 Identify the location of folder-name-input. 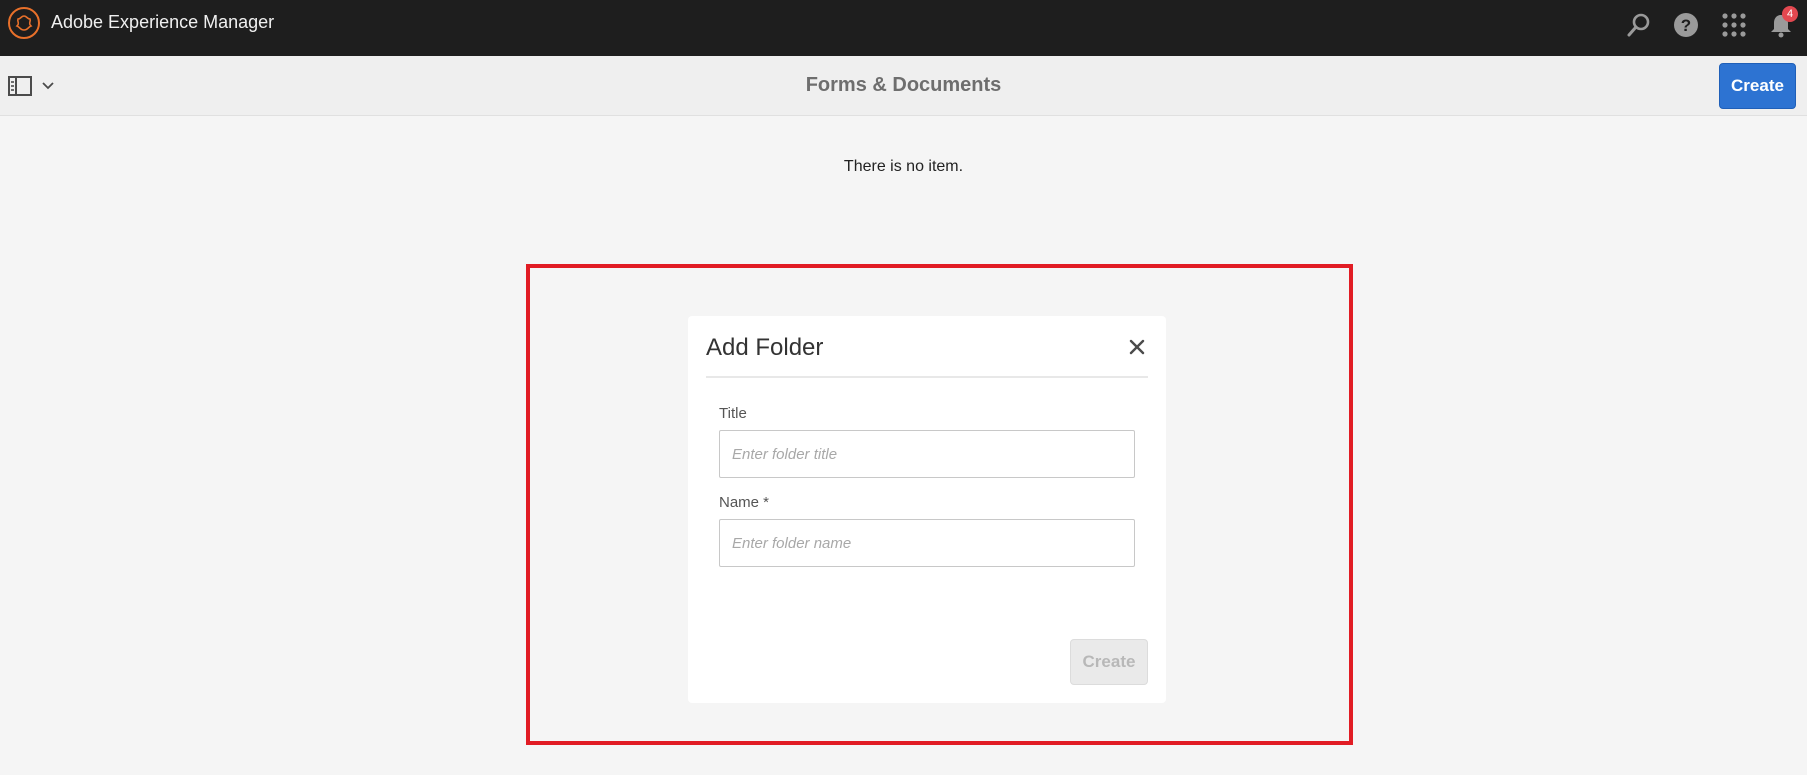
(927, 543).